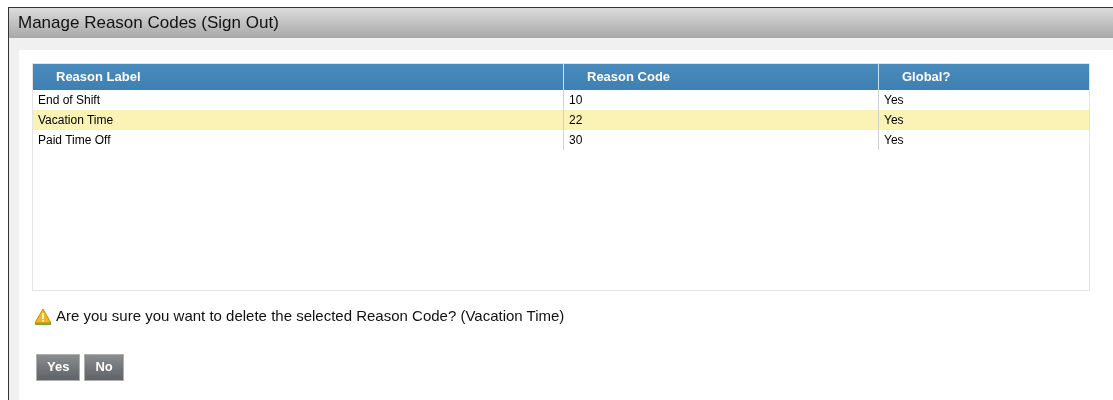 This screenshot has width=1113, height=400. What do you see at coordinates (58, 367) in the screenshot?
I see `yes-button: Yes` at bounding box center [58, 367].